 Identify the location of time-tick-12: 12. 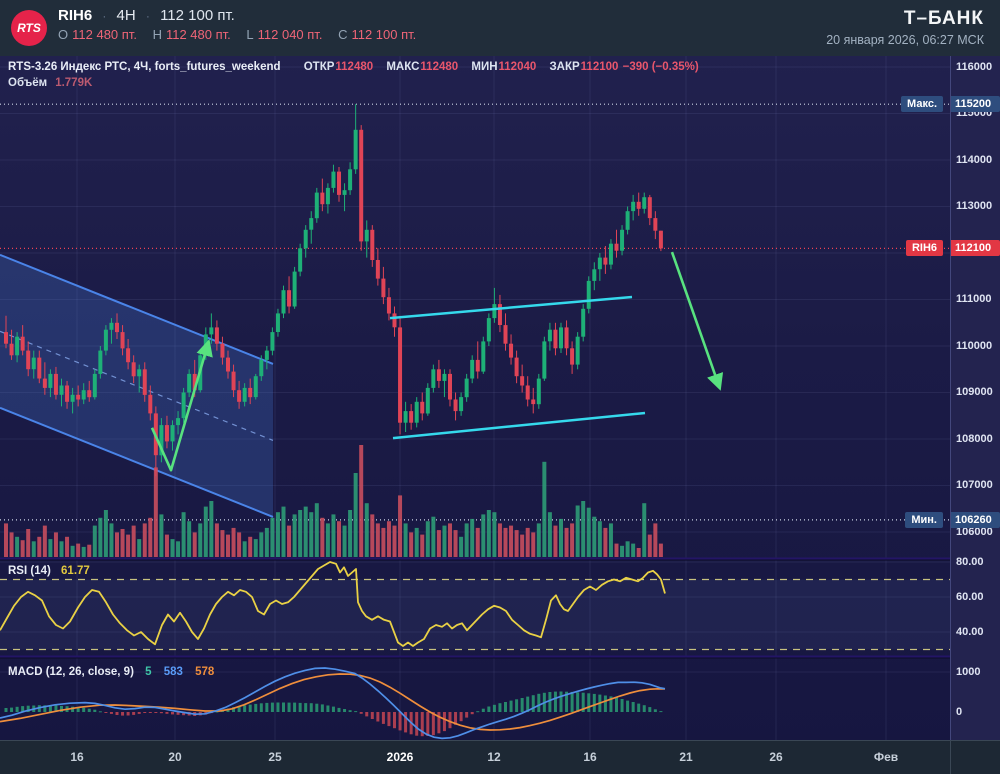
(494, 757).